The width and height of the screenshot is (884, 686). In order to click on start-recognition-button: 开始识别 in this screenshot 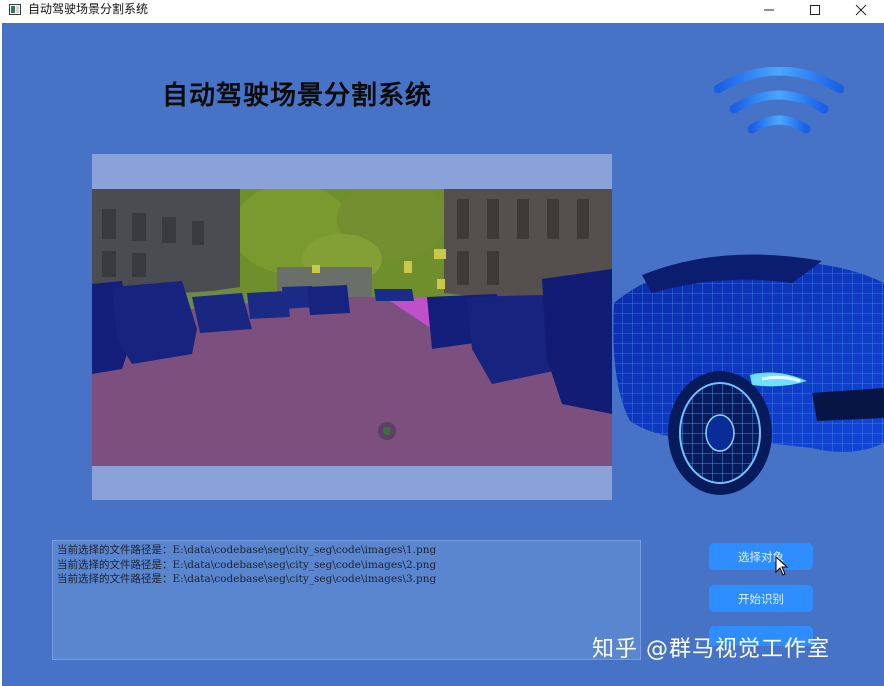, I will do `click(761, 598)`.